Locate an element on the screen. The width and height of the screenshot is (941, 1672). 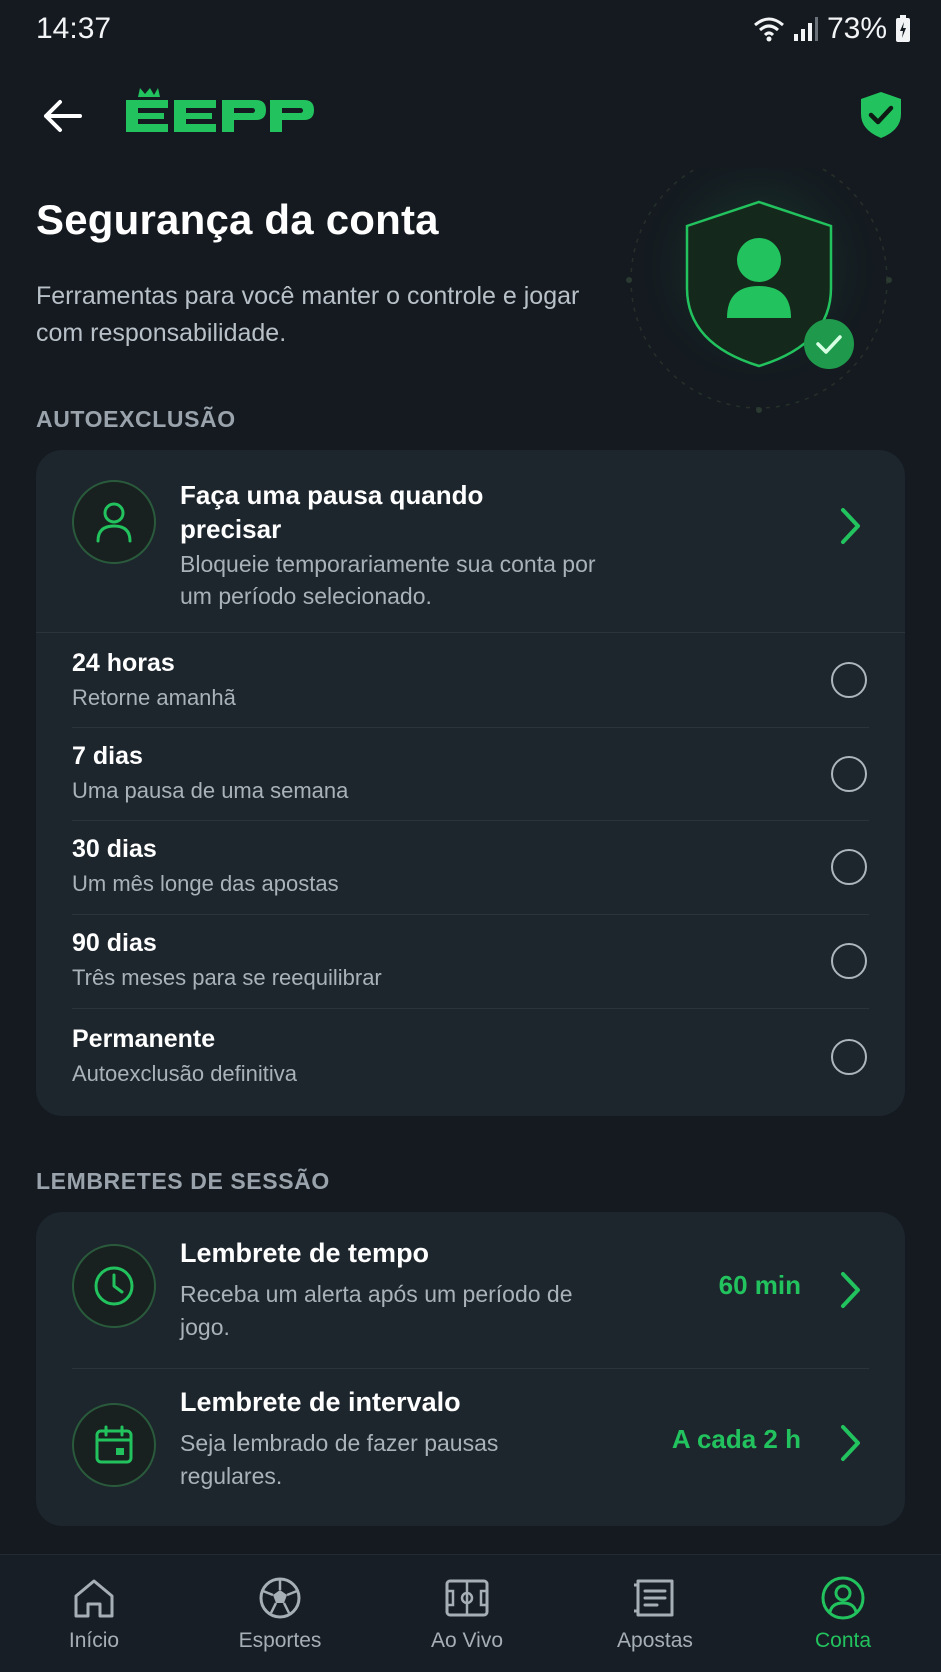
option-title: 30 dias is located at coordinates (114, 849).